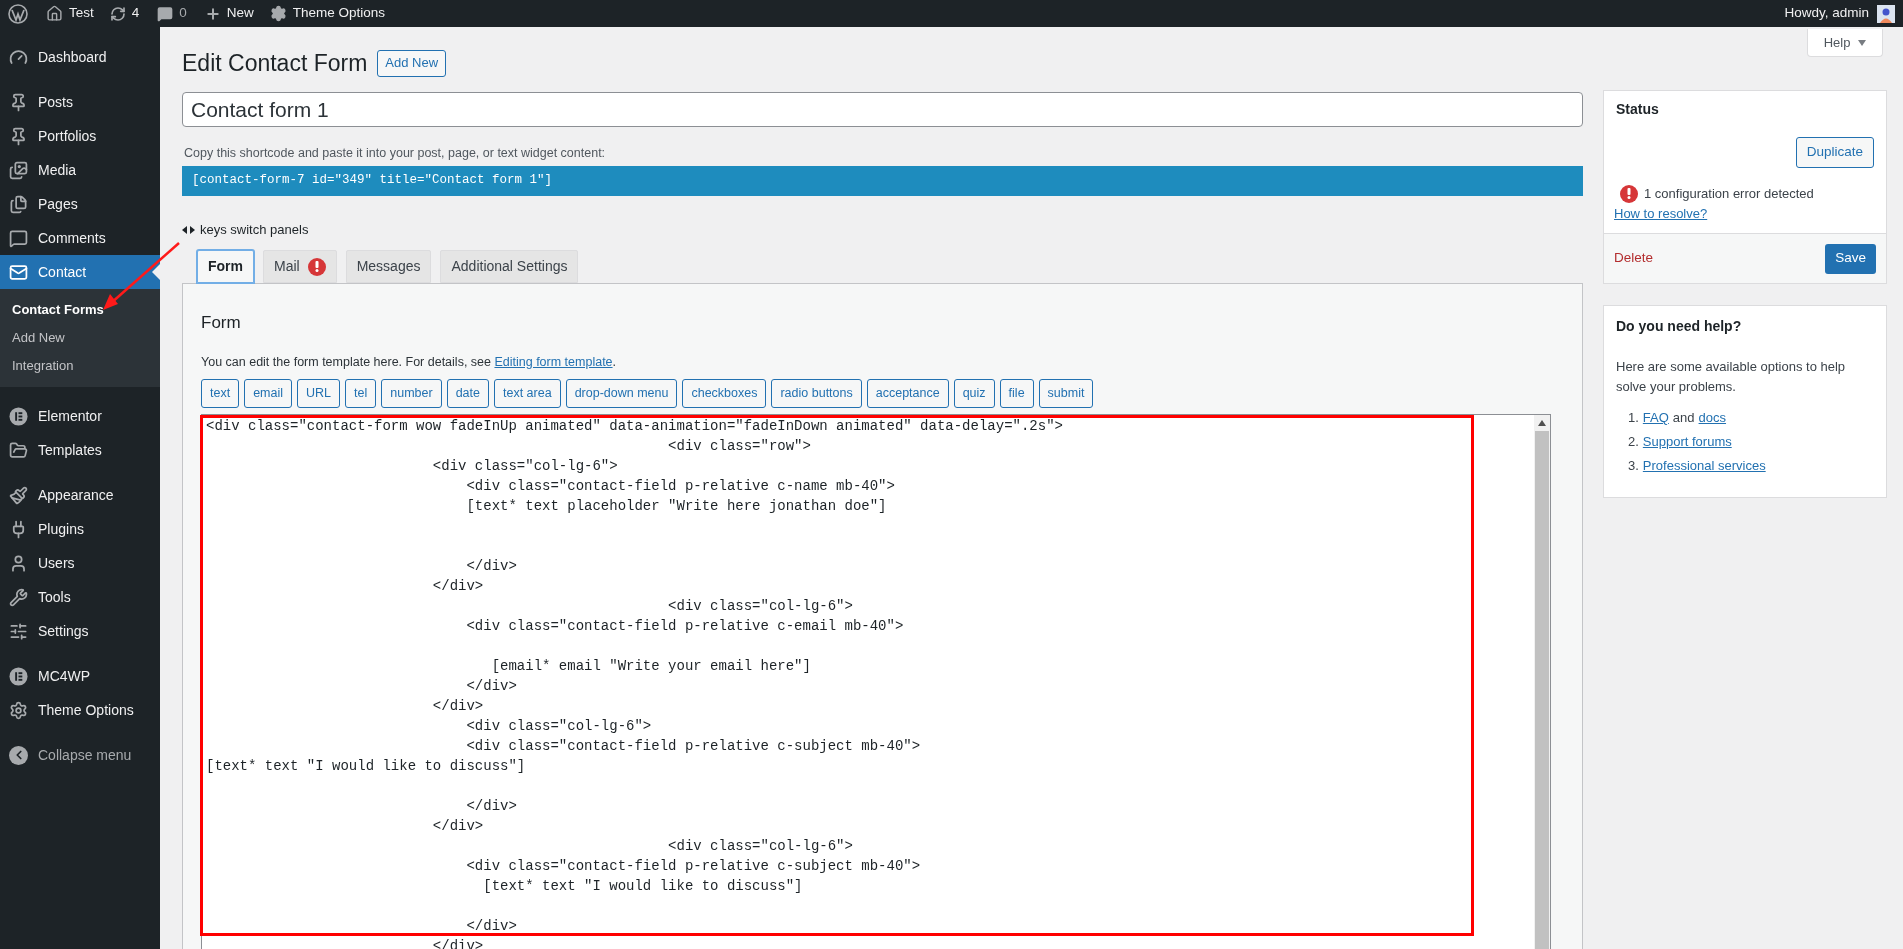 The image size is (1903, 949). I want to click on tag-generator-button: submit, so click(1066, 393).